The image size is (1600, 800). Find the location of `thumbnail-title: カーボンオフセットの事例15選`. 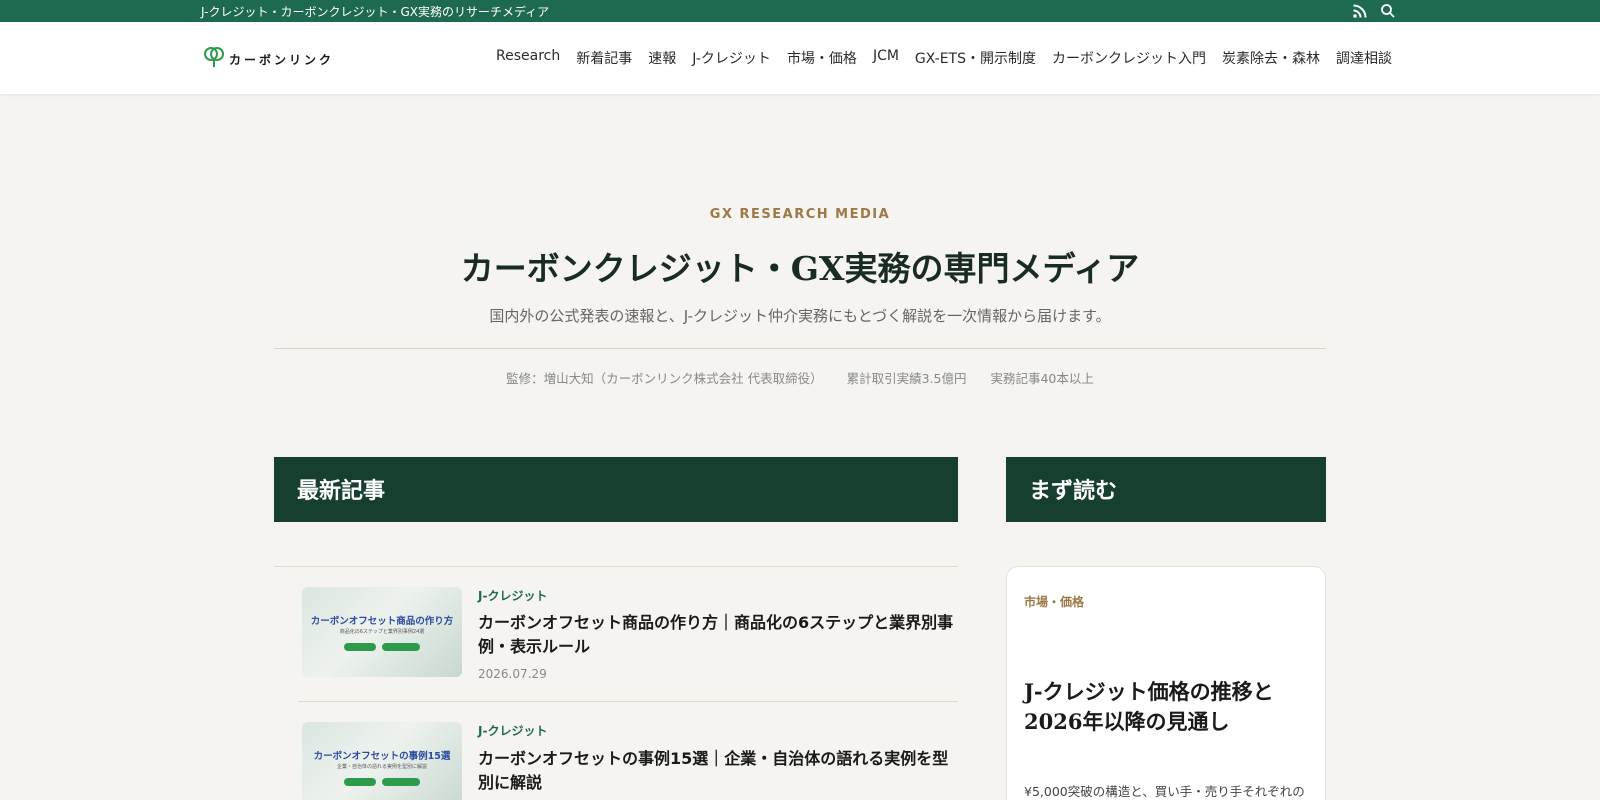

thumbnail-title: カーボンオフセットの事例15選 is located at coordinates (382, 756).